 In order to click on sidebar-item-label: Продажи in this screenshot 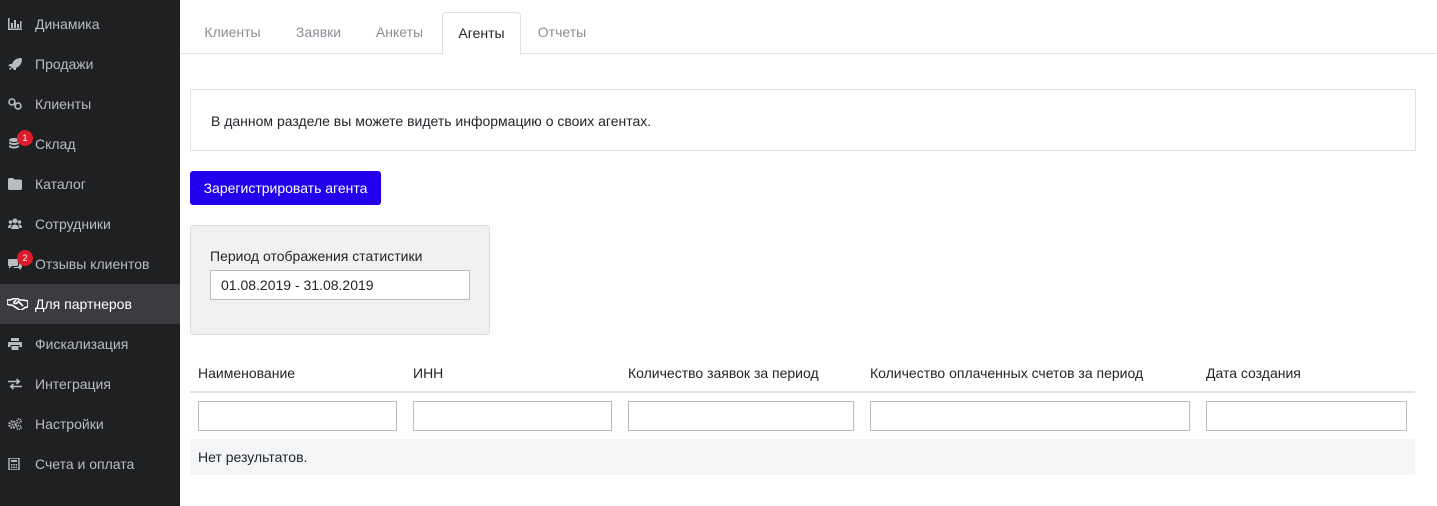, I will do `click(64, 64)`.